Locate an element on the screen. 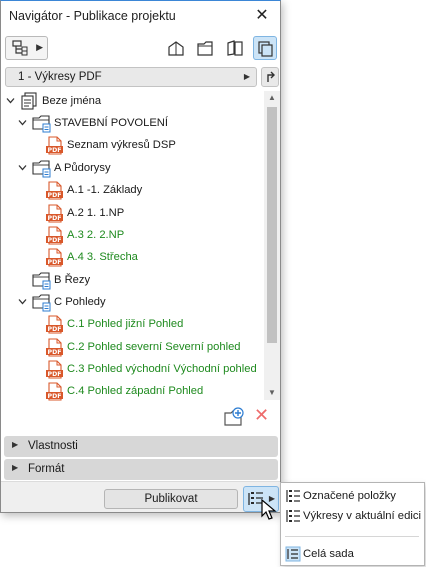 This screenshot has height=567, width=426. list-edition-icon is located at coordinates (293, 516).